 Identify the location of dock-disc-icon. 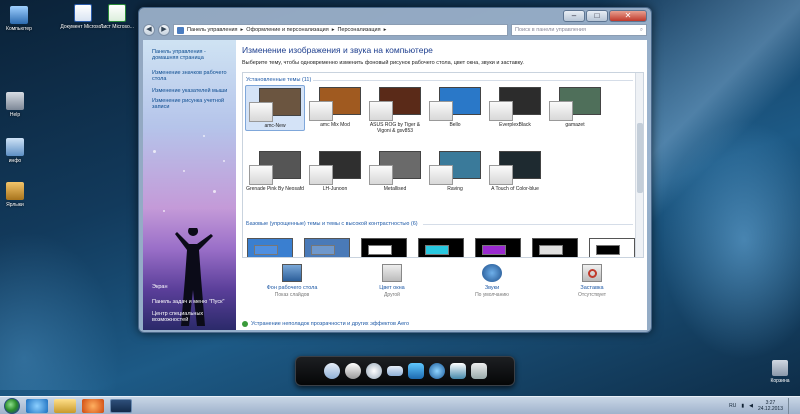
(373, 371).